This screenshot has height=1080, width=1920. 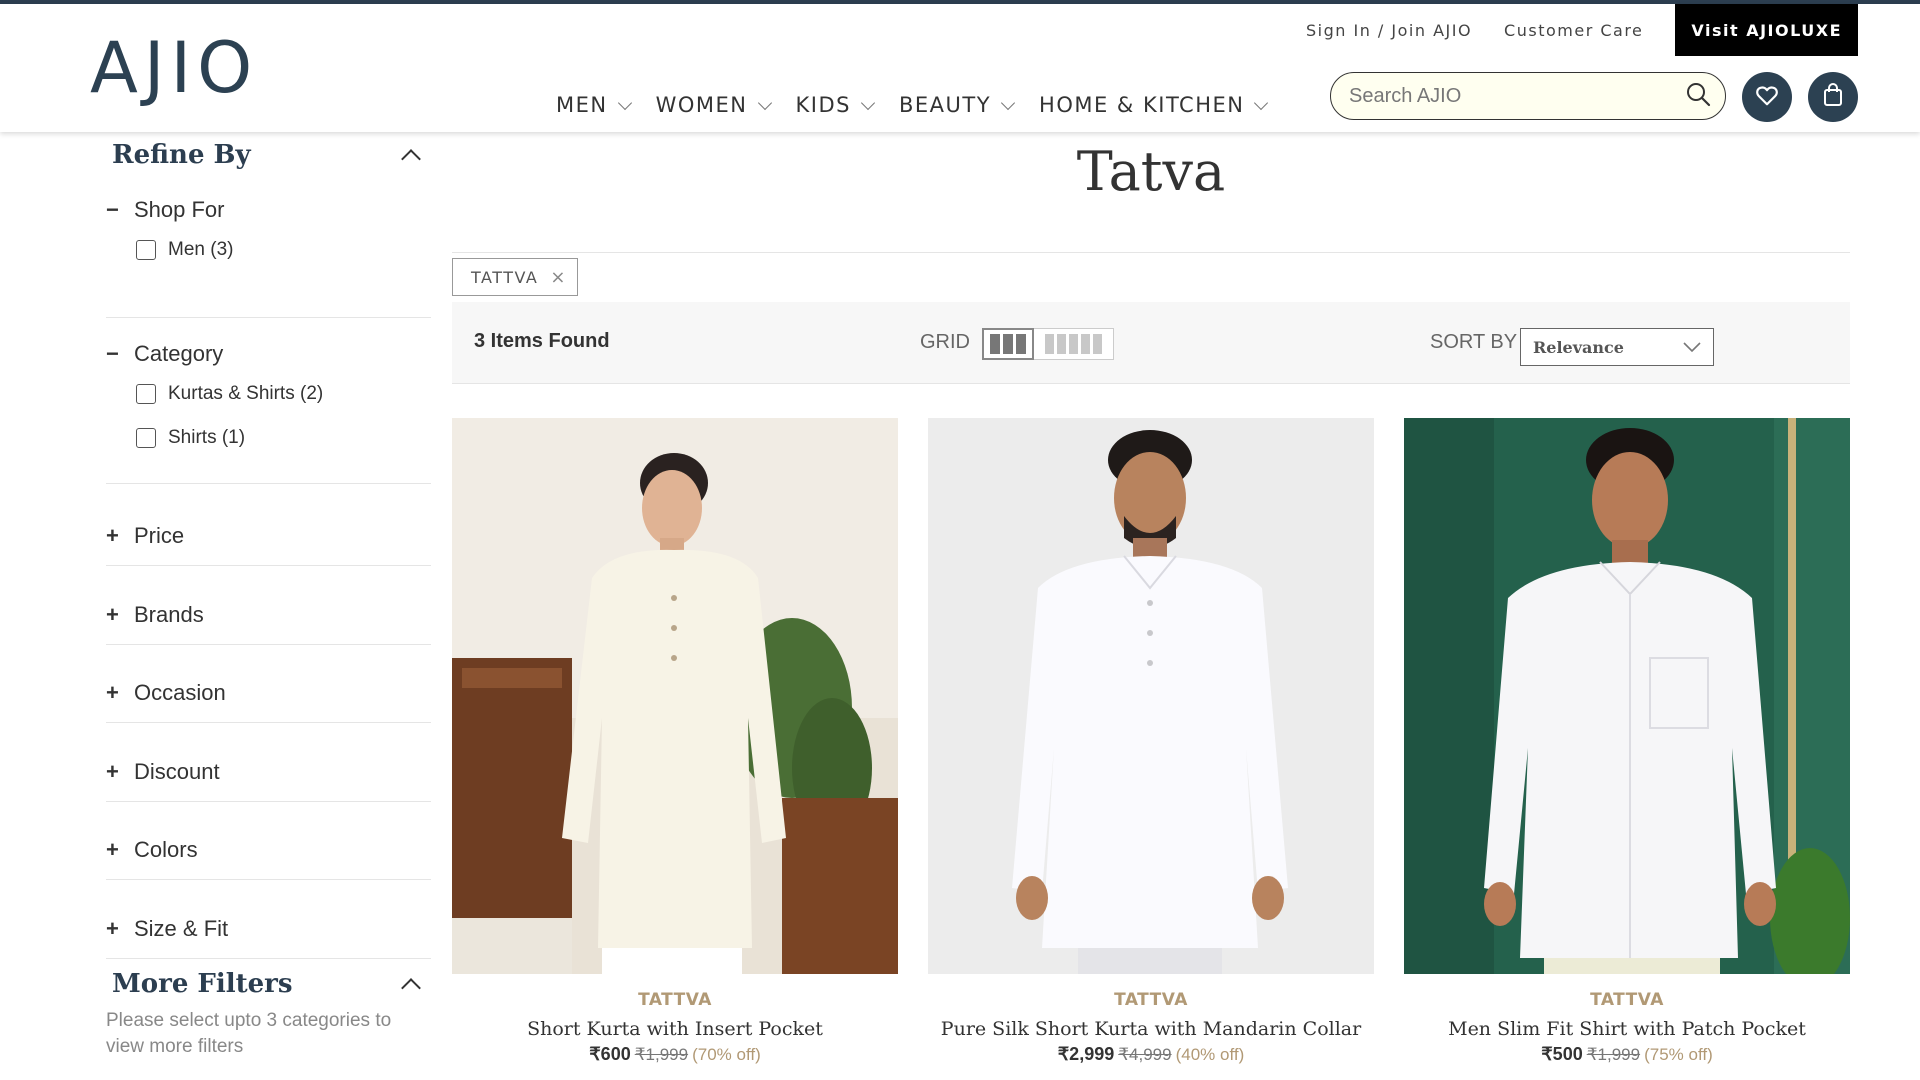 I want to click on filter-discount: + Discount, so click(x=268, y=773).